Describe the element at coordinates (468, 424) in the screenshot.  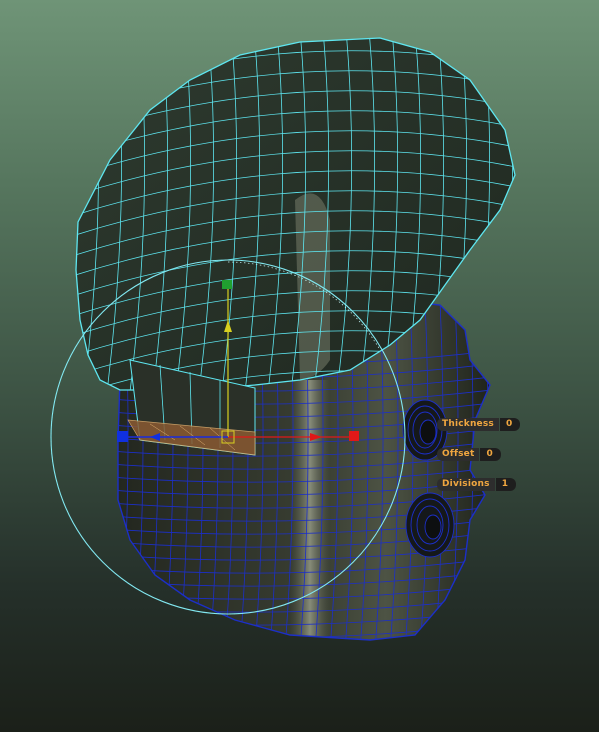
I see `hud-thickness-label: Thickness` at that location.